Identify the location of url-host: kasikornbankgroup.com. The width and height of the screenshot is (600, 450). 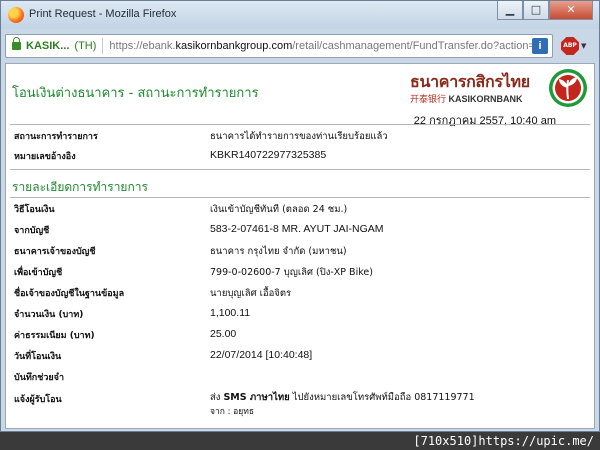
(234, 46).